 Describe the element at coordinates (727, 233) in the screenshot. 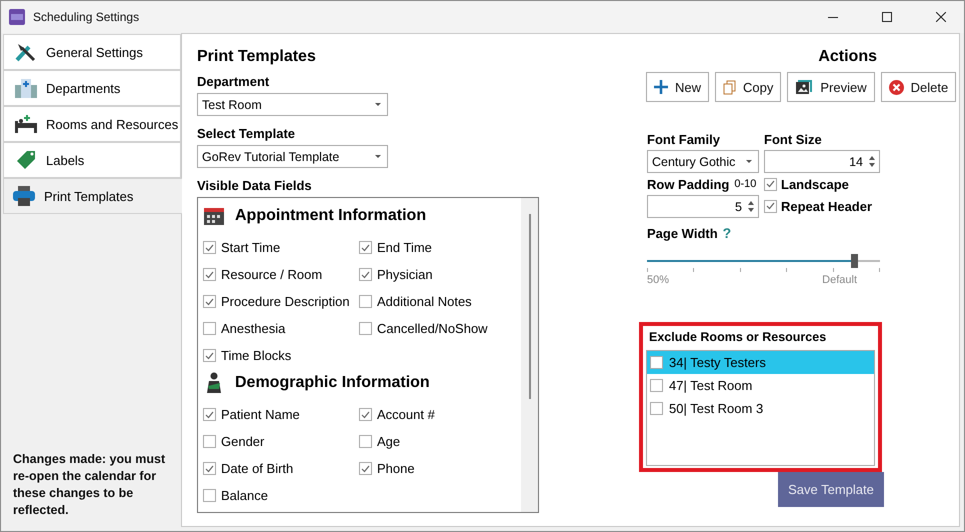

I see `help-link: ?` at that location.